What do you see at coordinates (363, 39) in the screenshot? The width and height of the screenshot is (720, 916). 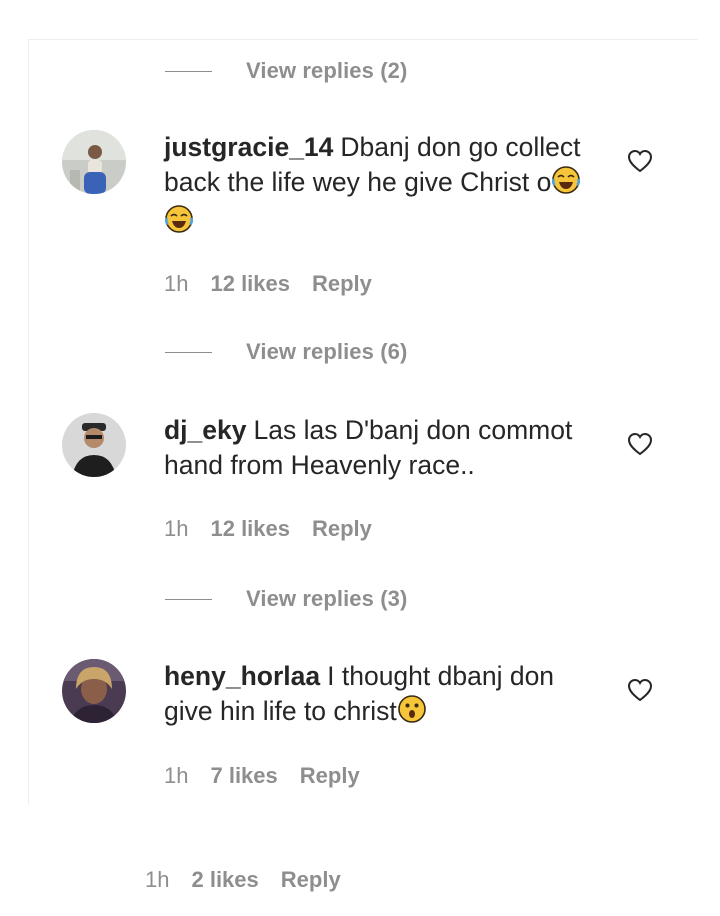 I see `top-divider` at bounding box center [363, 39].